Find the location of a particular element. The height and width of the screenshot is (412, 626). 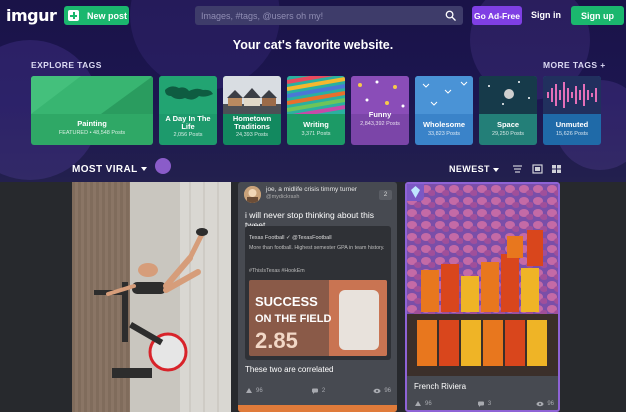

card-view-icon is located at coordinates (537, 169).